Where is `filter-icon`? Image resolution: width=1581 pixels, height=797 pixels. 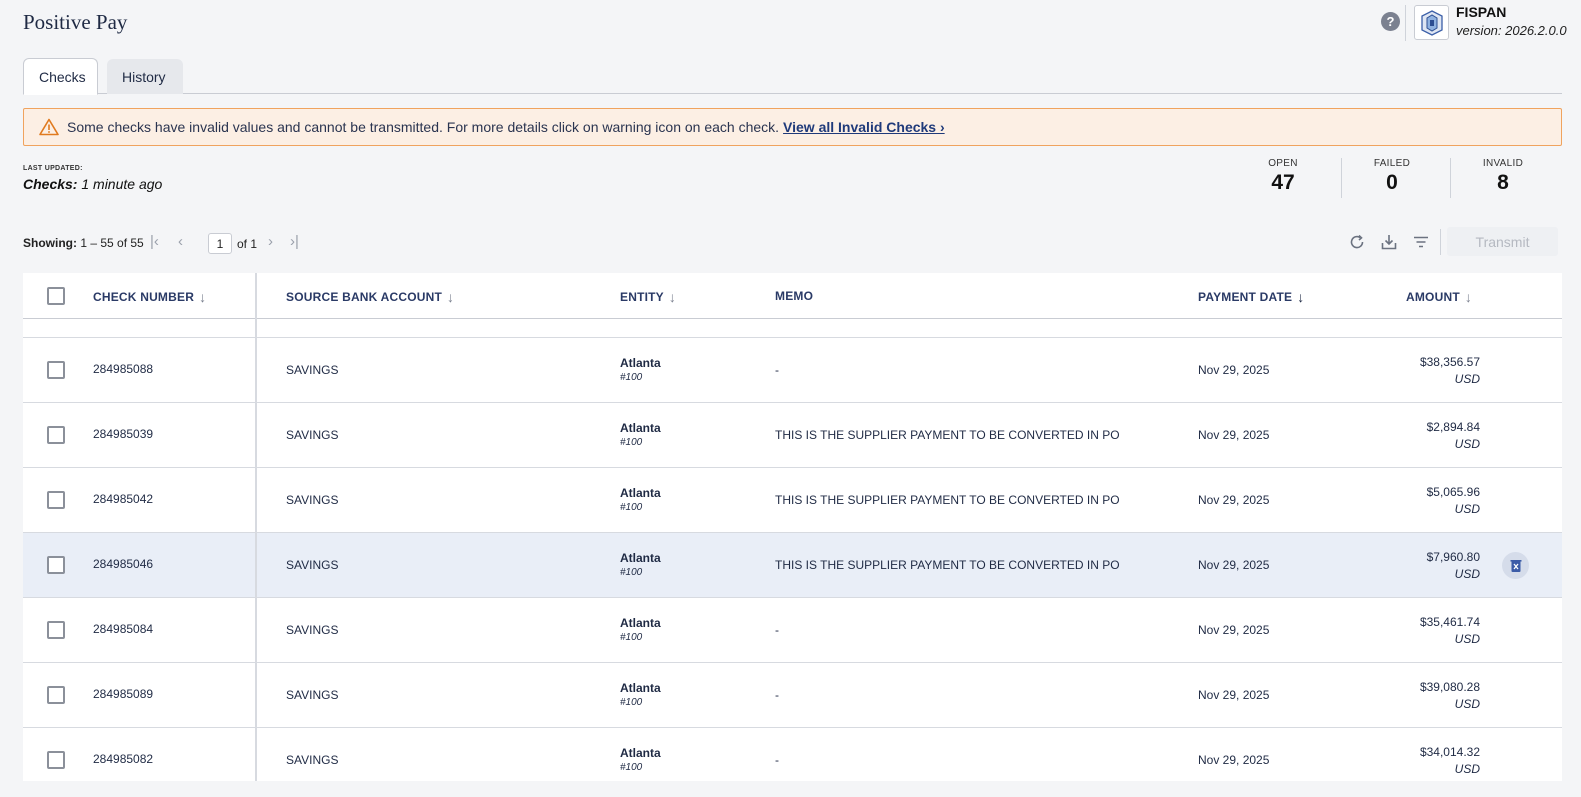 filter-icon is located at coordinates (1421, 242).